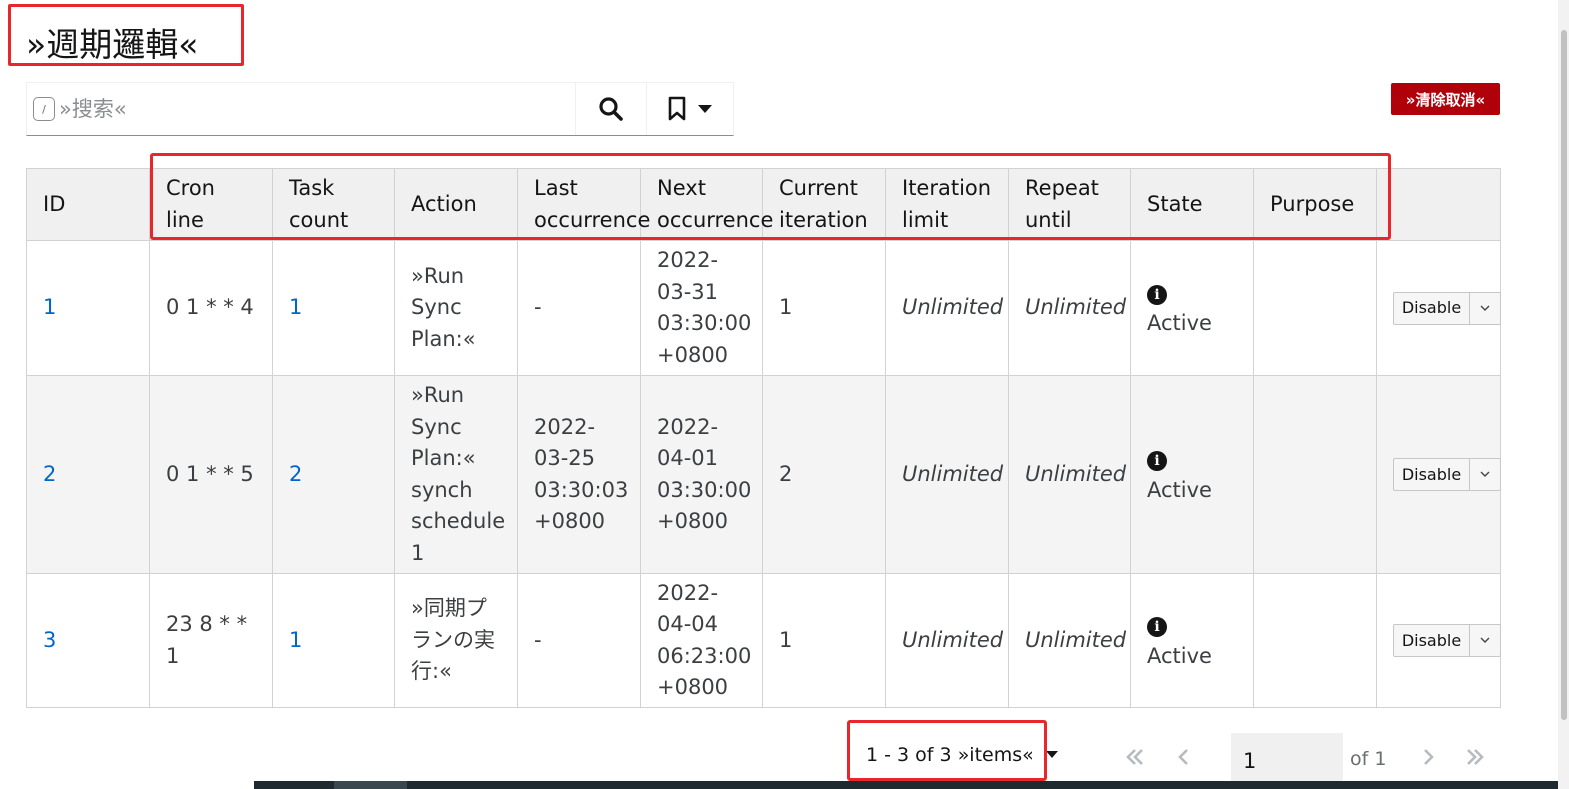 The image size is (1569, 789). I want to click on column-header-state: State, so click(1192, 204).